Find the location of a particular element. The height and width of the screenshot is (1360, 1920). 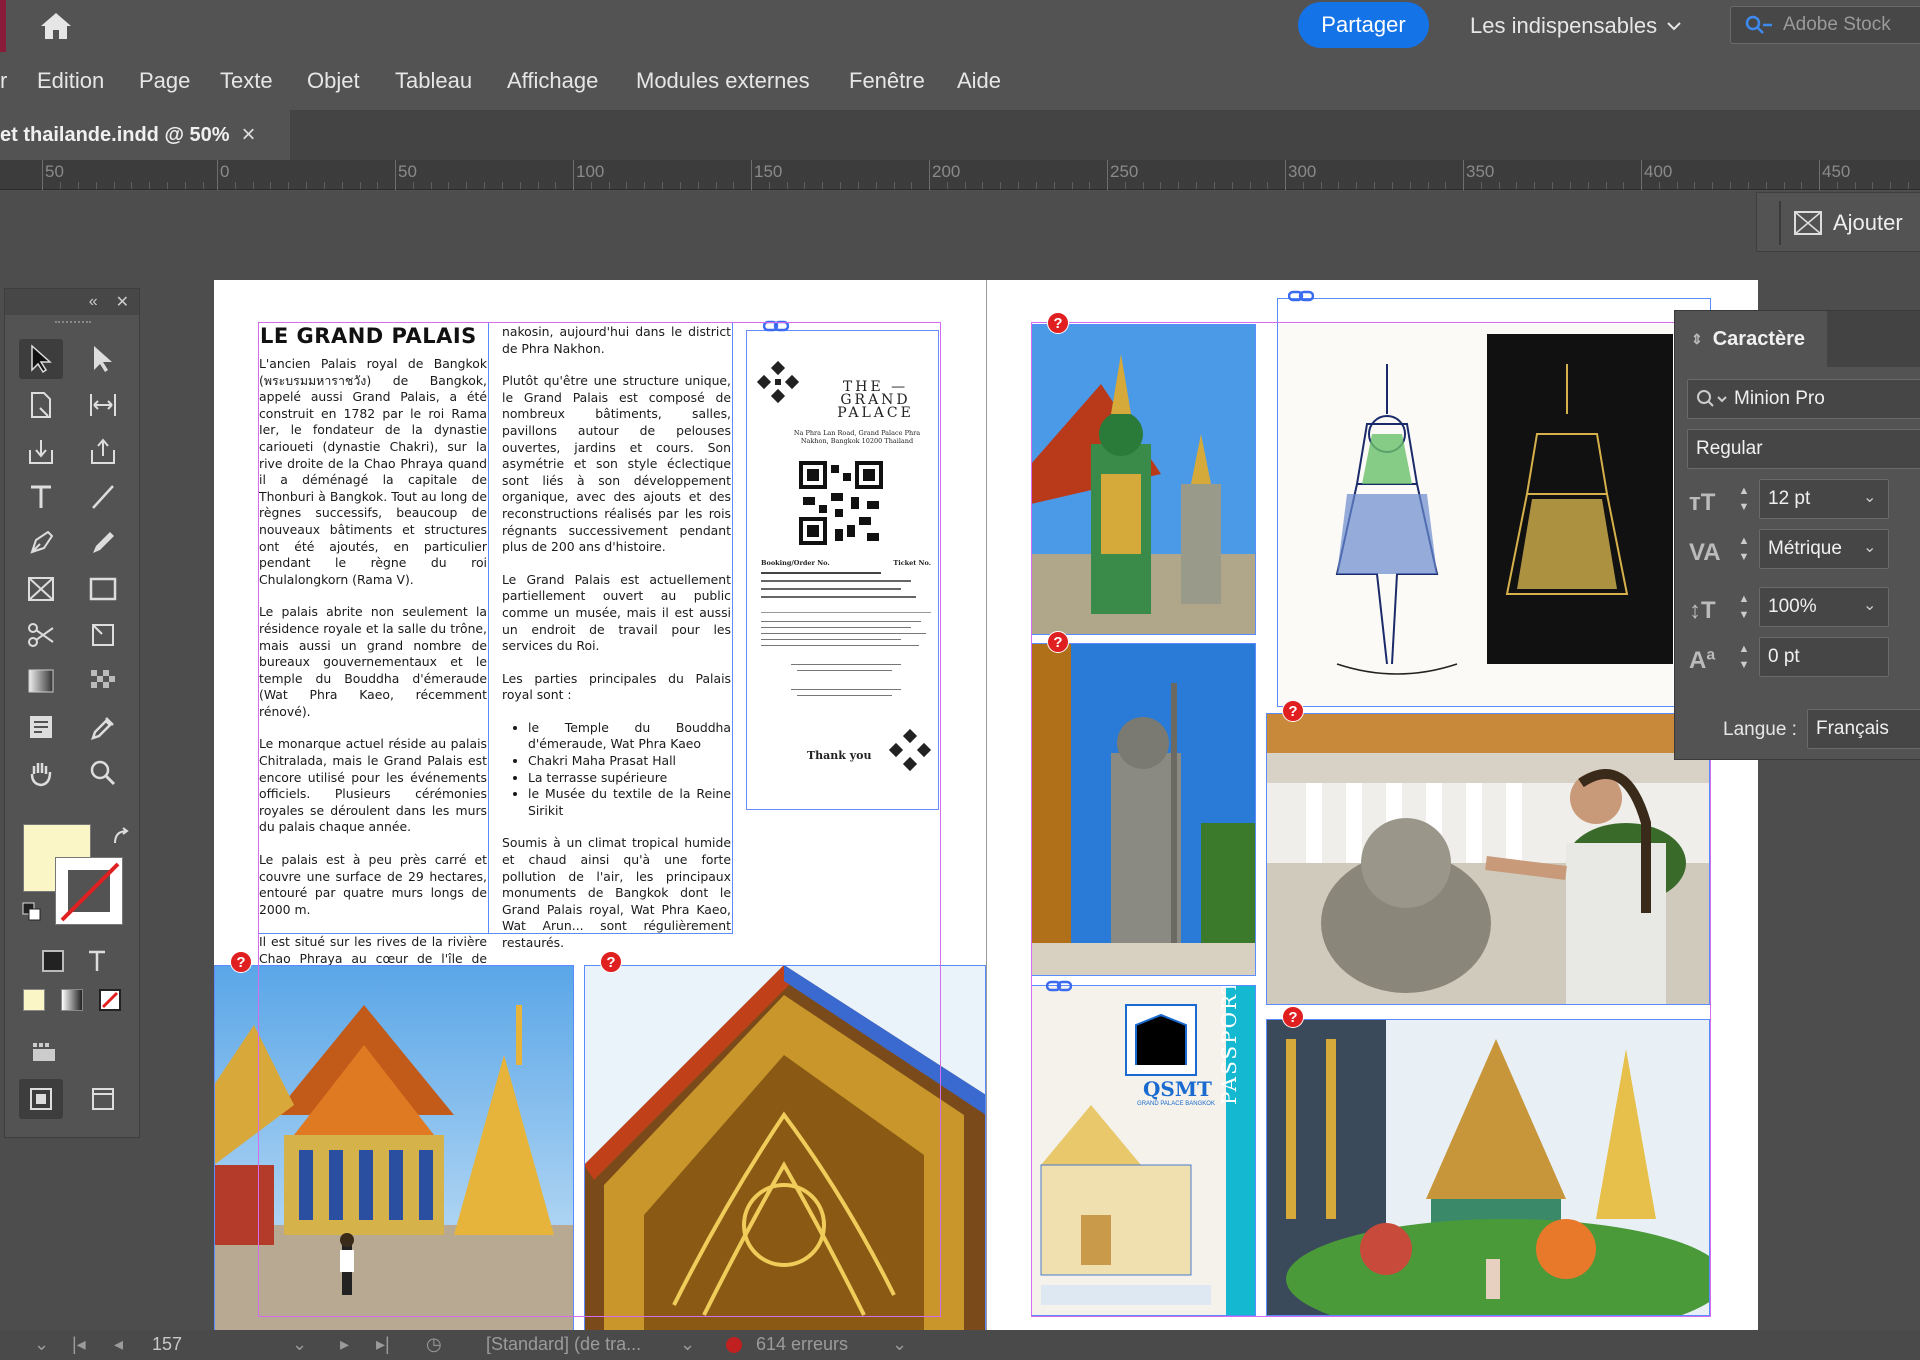

page-tool-icon is located at coordinates (41, 405).